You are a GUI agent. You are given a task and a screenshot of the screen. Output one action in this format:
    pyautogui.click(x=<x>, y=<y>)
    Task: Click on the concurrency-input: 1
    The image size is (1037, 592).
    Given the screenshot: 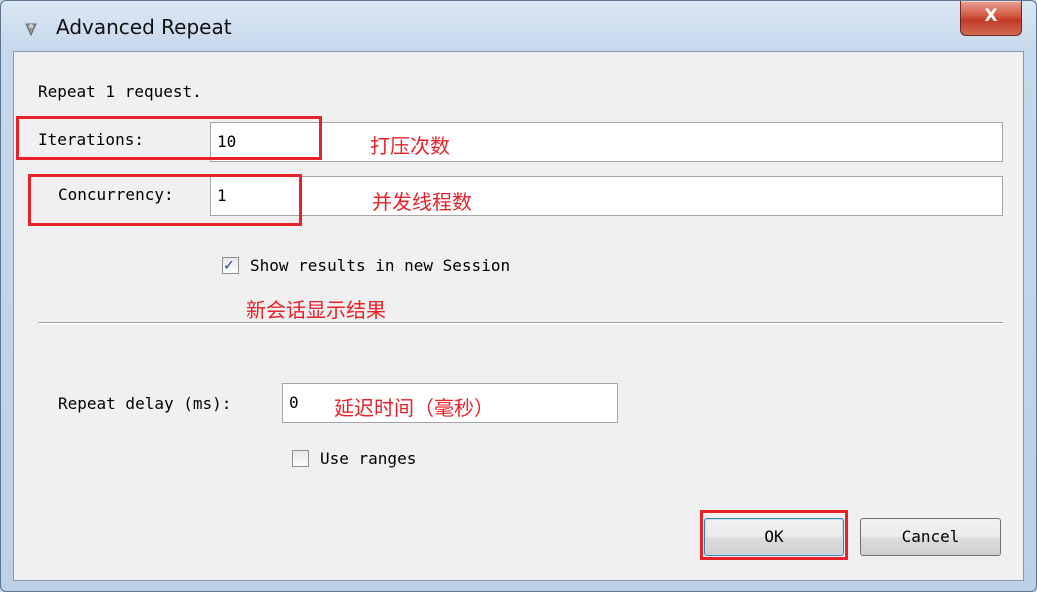 What is the action you would take?
    pyautogui.click(x=606, y=196)
    